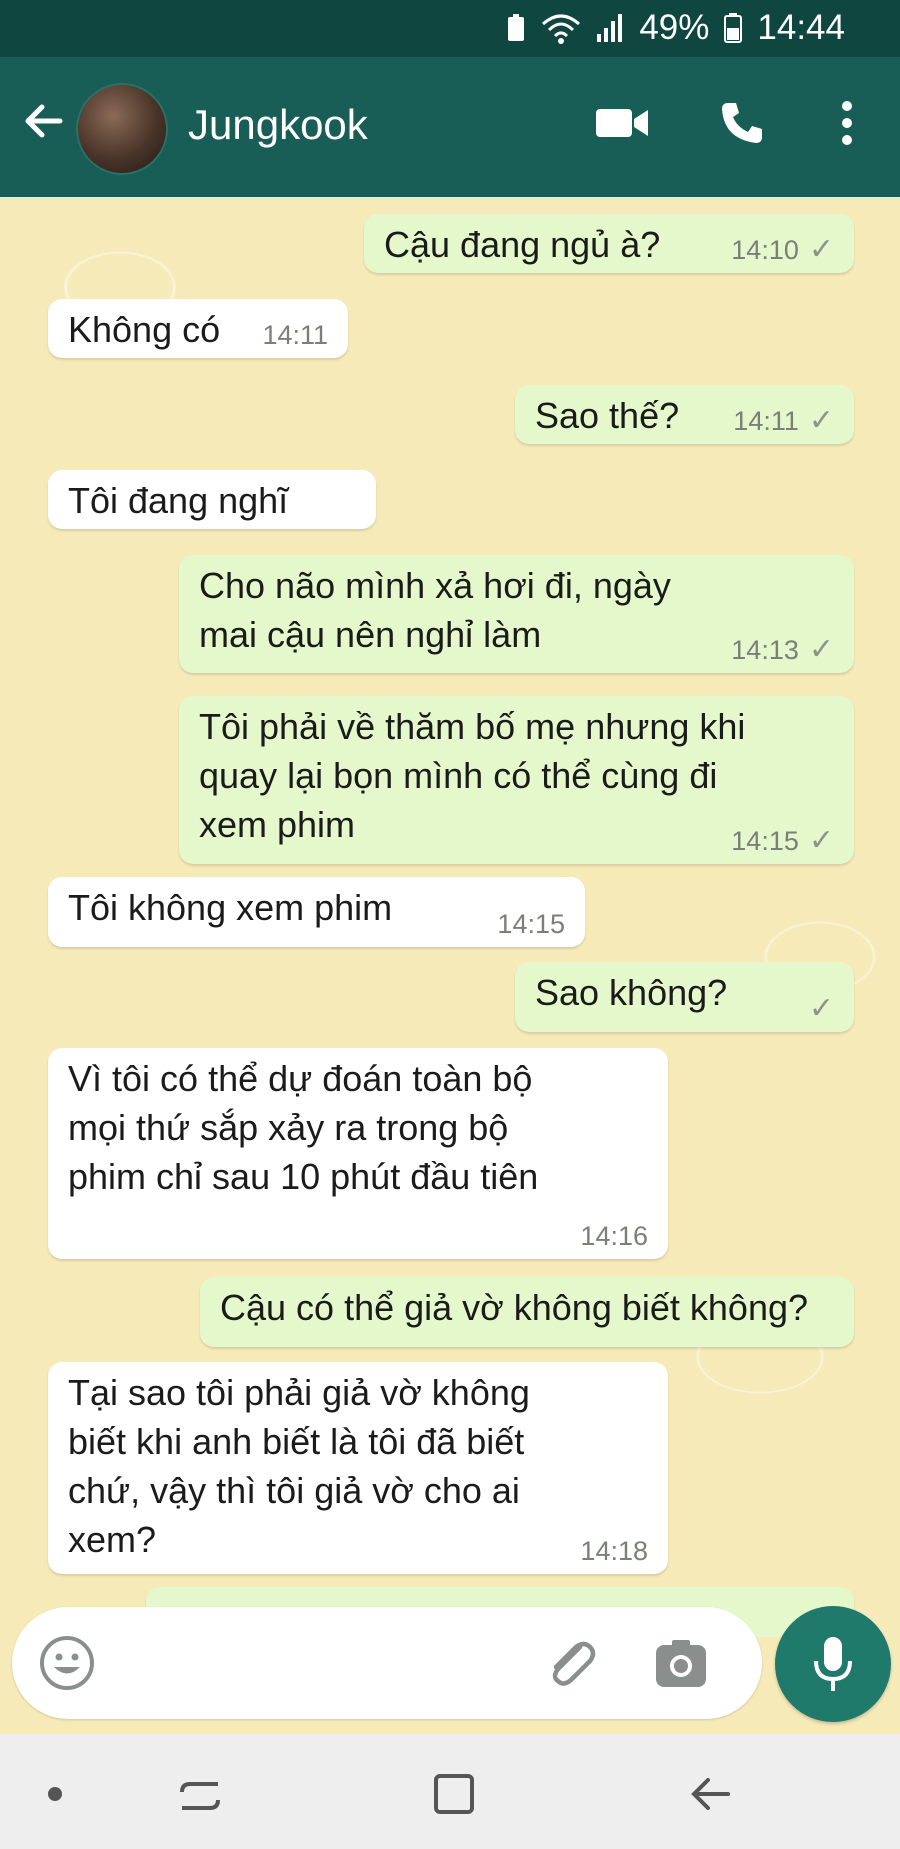 This screenshot has width=900, height=1849. I want to click on message-outgoing: Cậu đang ngủ à? 14:10 ✓, so click(609, 243).